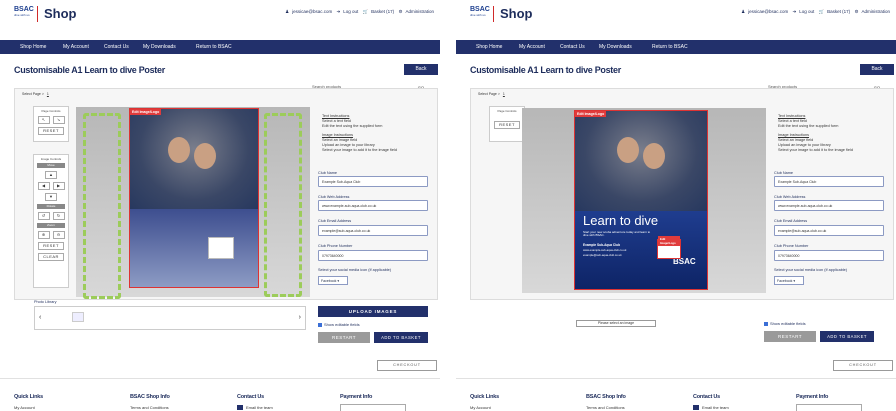 The width and height of the screenshot is (896, 411). Describe the element at coordinates (373, 311) in the screenshot. I see `upload-images-button: UPLOAD IMAGES` at that location.